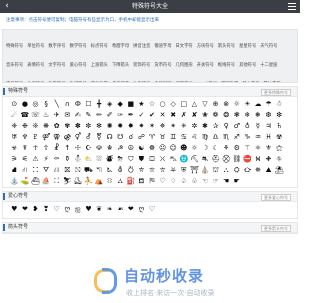  What do you see at coordinates (25, 181) in the screenshot?
I see `symbol-item: ⛳` at bounding box center [25, 181].